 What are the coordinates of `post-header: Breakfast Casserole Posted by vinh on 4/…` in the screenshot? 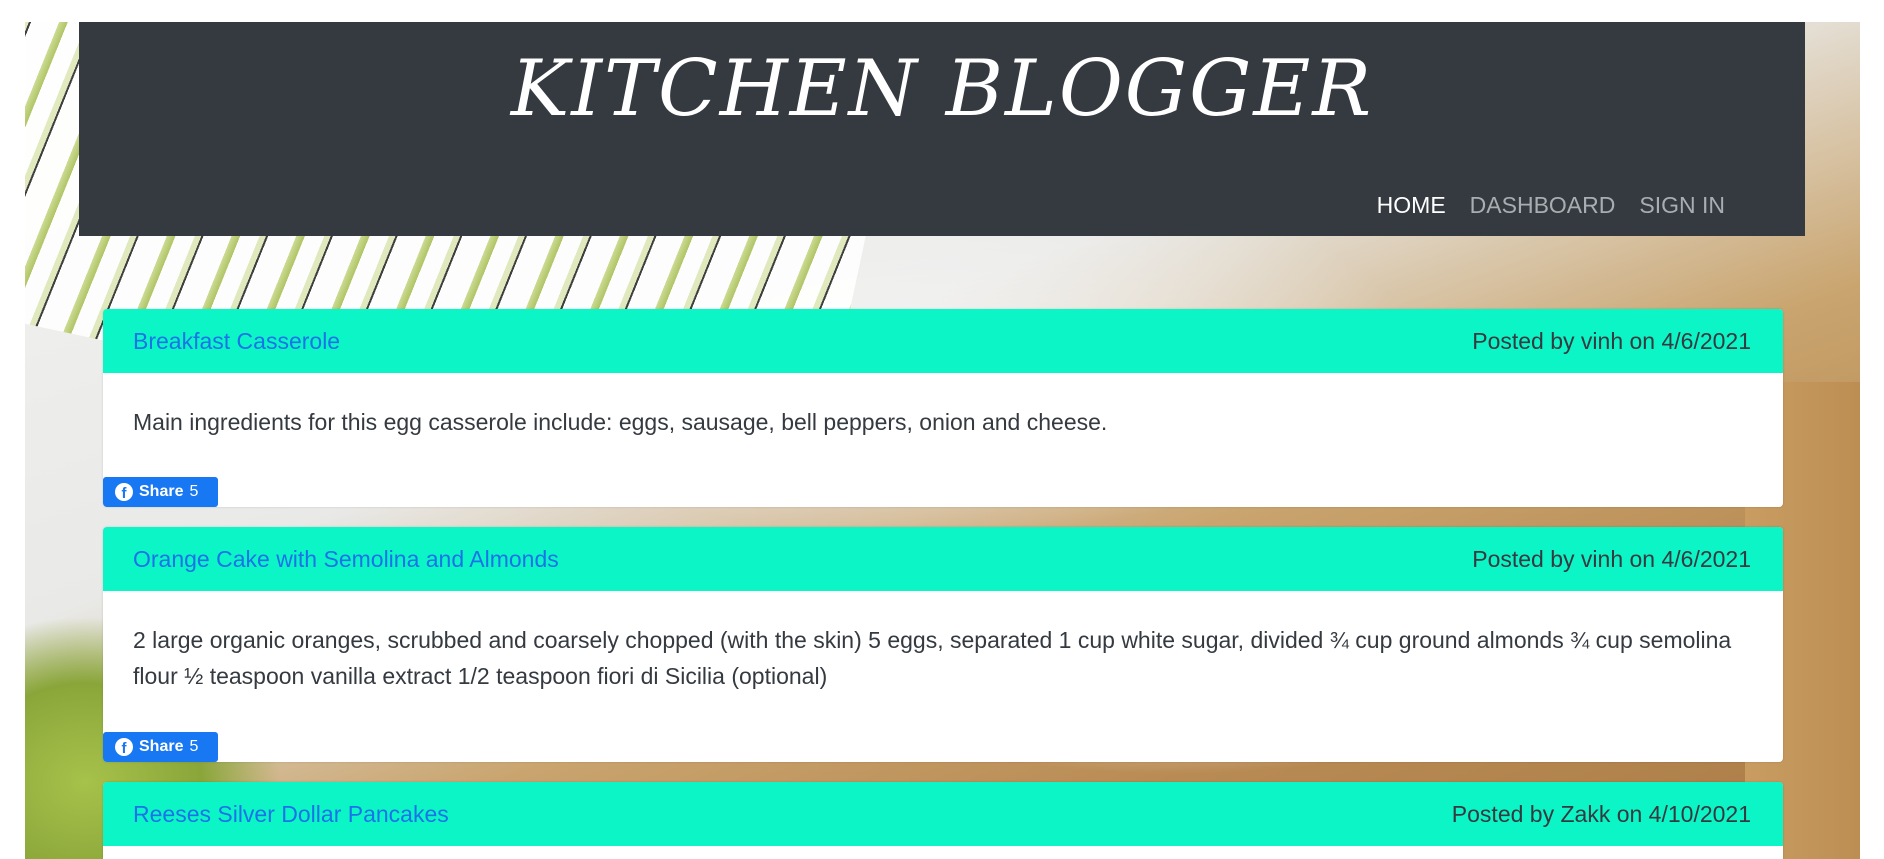 It's located at (943, 341).